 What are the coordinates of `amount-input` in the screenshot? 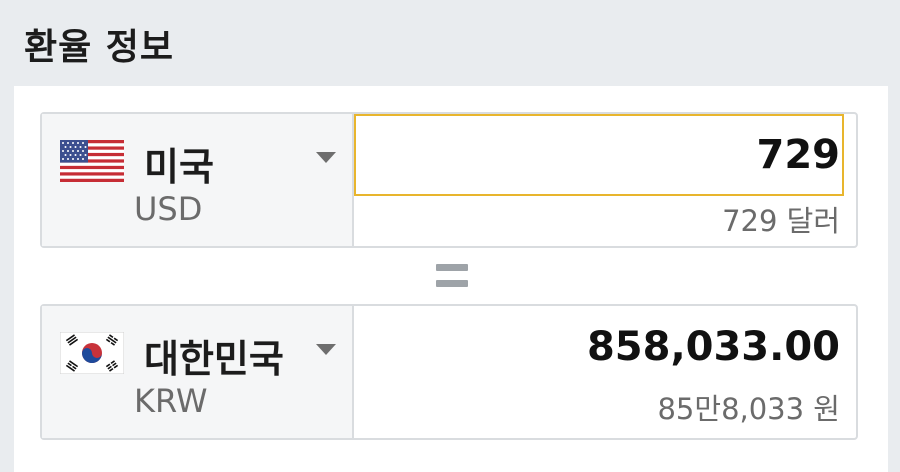 It's located at (599, 155).